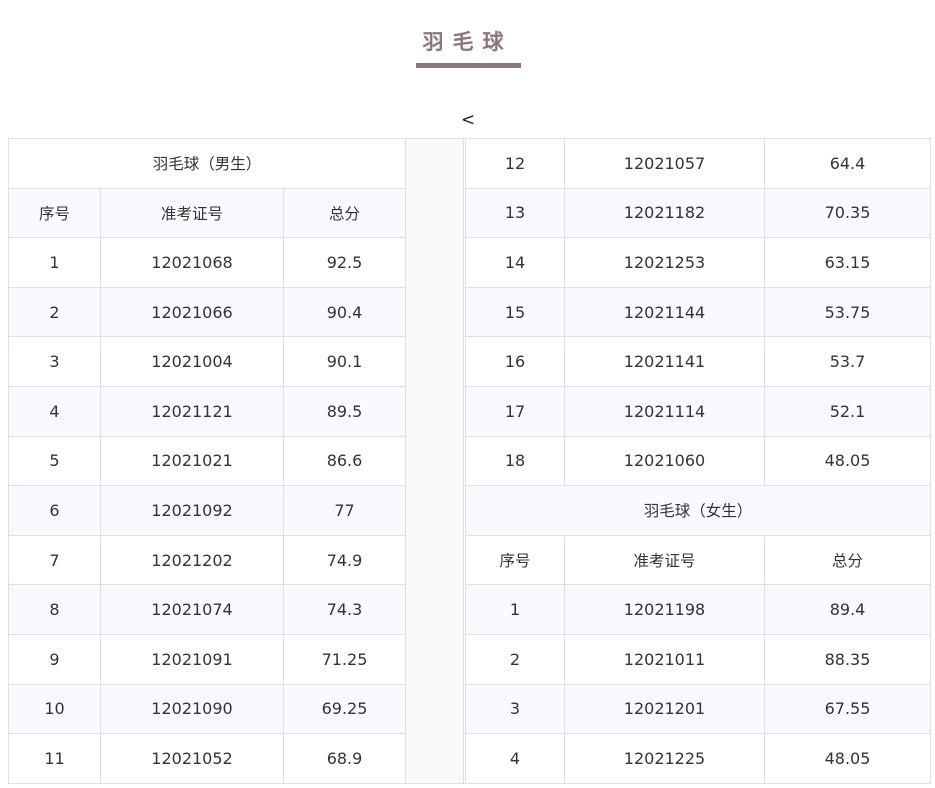 This screenshot has height=788, width=935. I want to click on table-row: 14 12021253 63.15, so click(698, 262).